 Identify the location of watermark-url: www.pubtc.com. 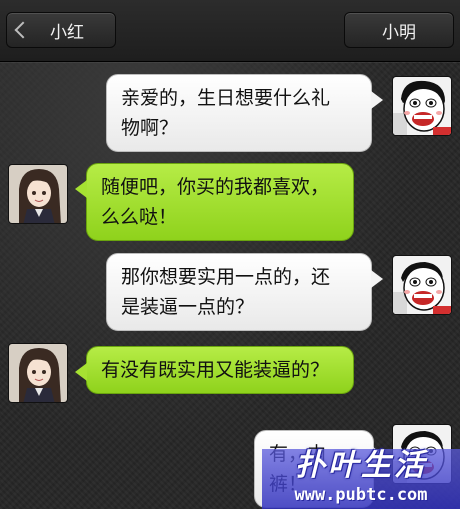
(361, 495).